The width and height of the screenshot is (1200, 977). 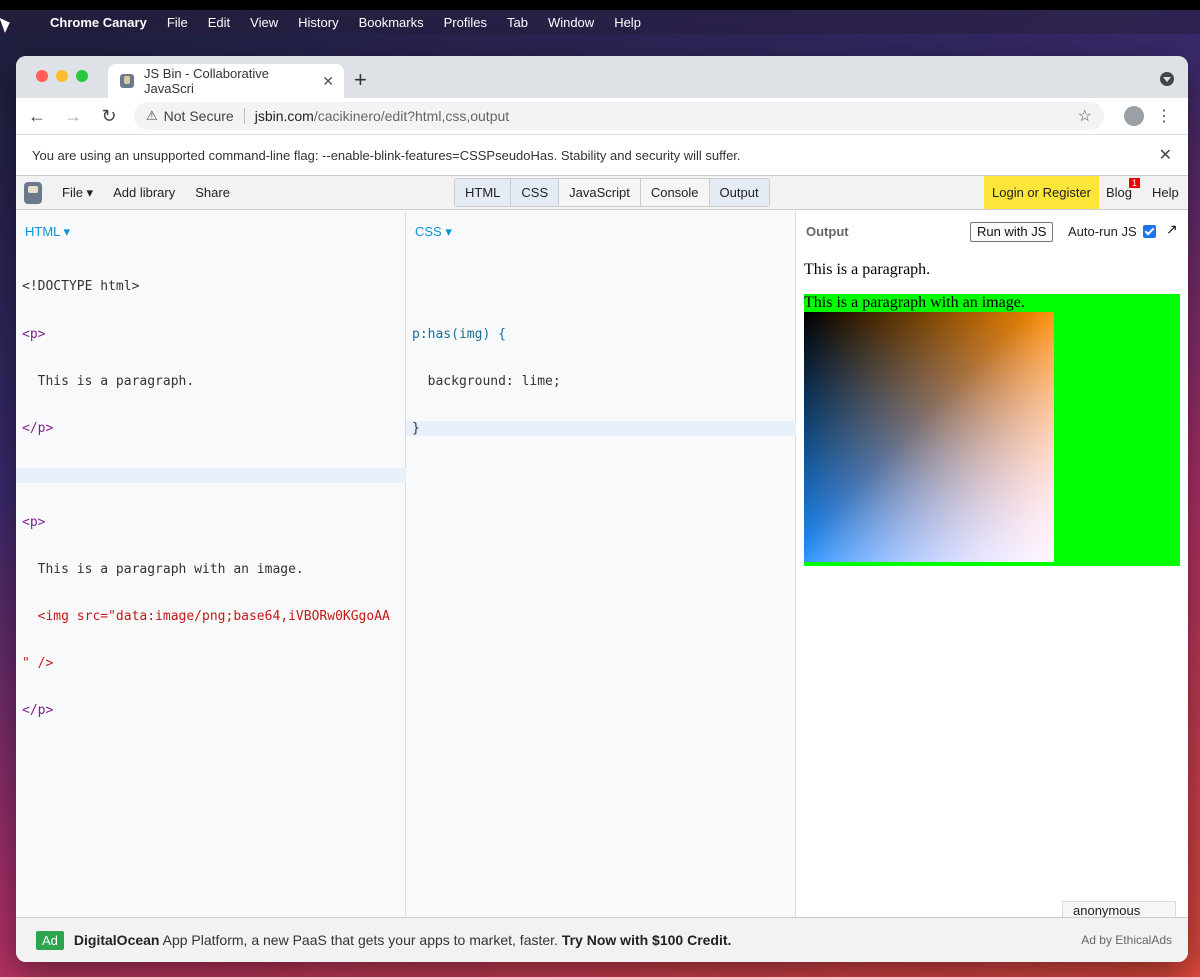 I want to click on menu-window: Window, so click(x=571, y=22).